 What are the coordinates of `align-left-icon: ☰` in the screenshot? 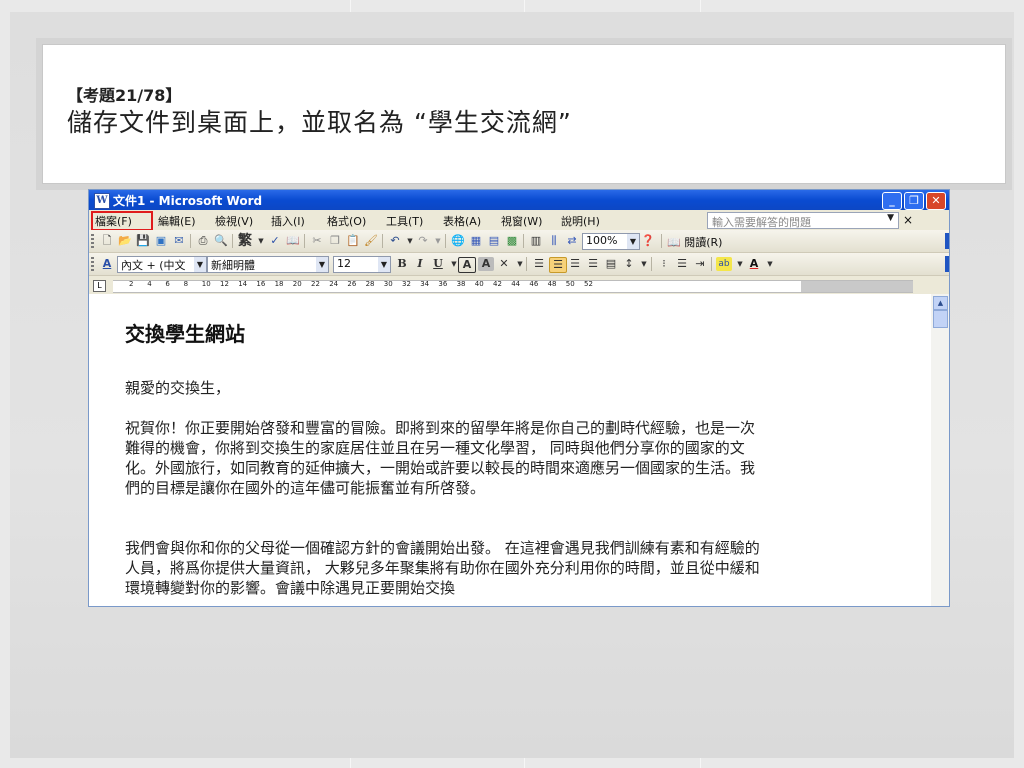 It's located at (558, 265).